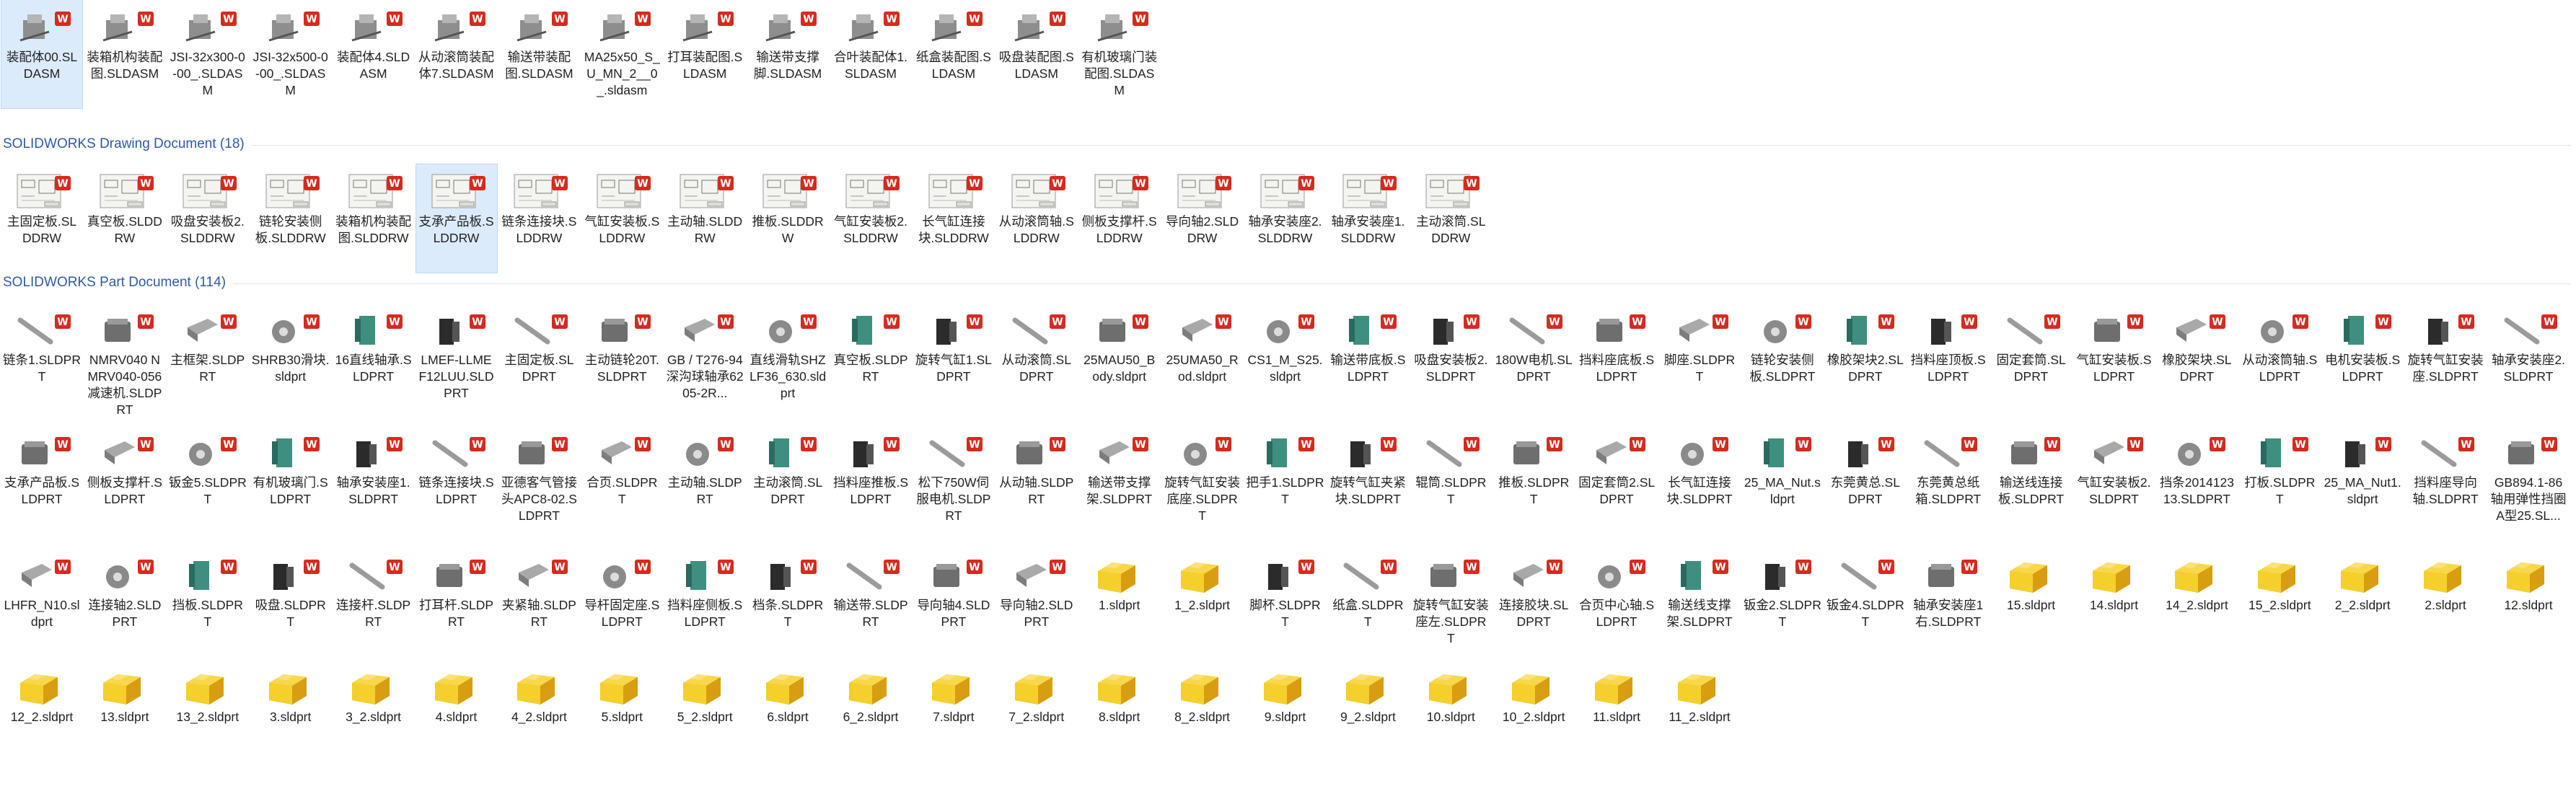 The width and height of the screenshot is (2576, 799). I want to click on file-item-part: W 轴承安装座1.SLDPRT, so click(373, 480).